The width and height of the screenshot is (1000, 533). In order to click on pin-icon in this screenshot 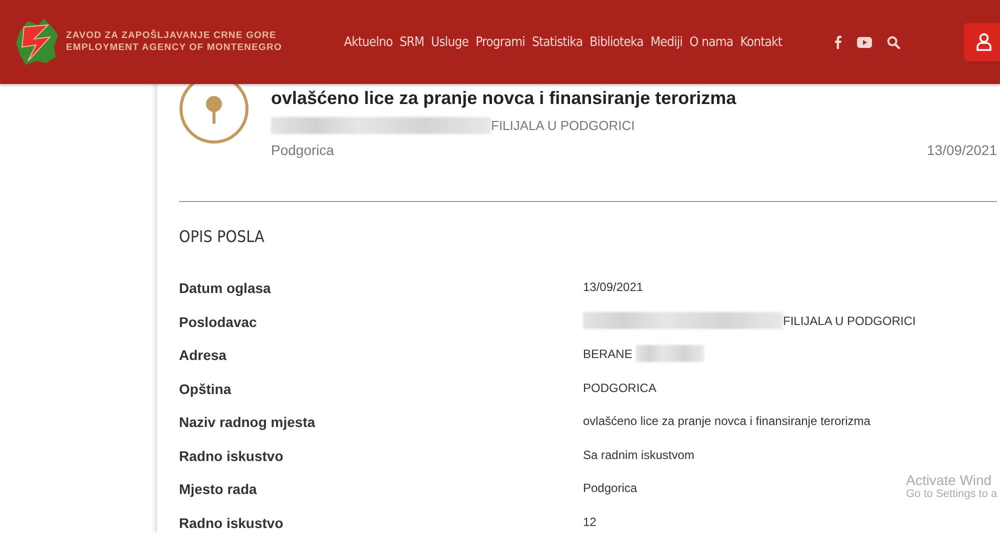, I will do `click(214, 114)`.